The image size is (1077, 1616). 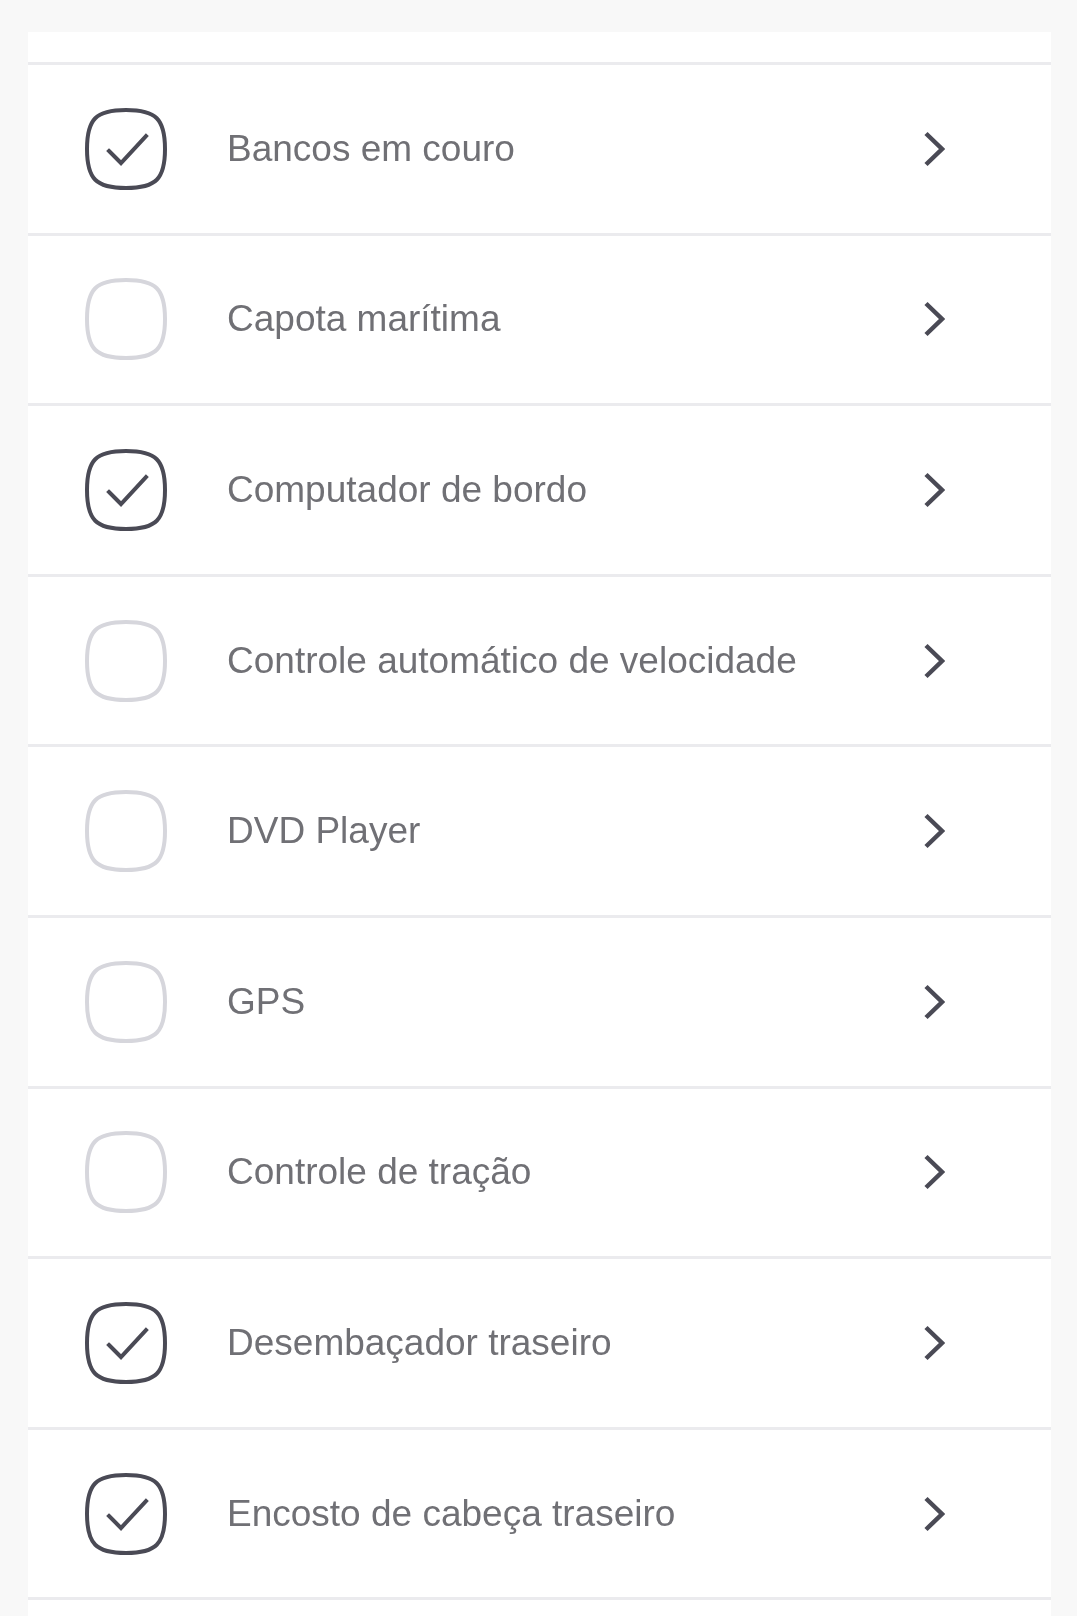 I want to click on item-label: Encosto de cabeça traseiro, so click(x=452, y=1513).